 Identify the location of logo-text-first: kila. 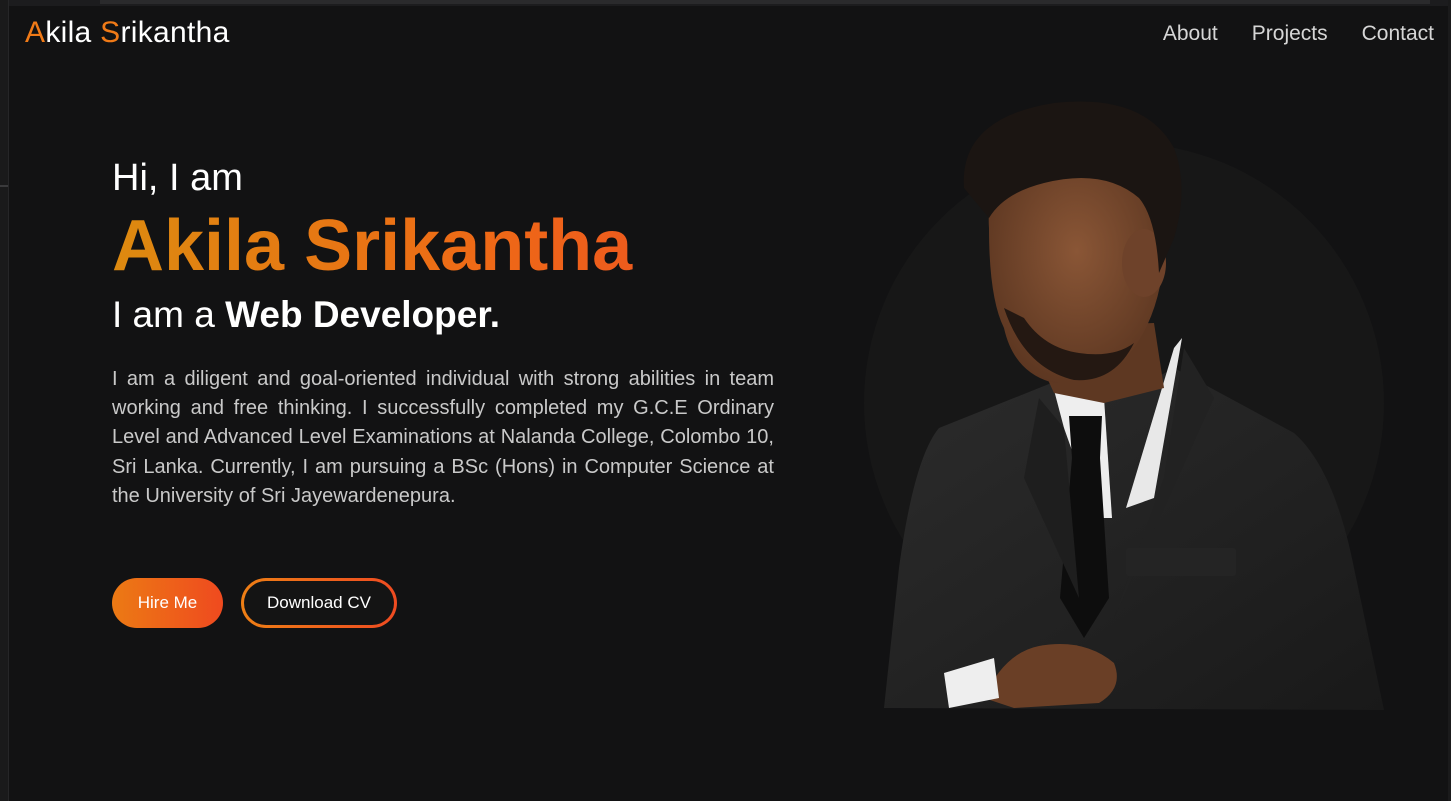
(73, 32).